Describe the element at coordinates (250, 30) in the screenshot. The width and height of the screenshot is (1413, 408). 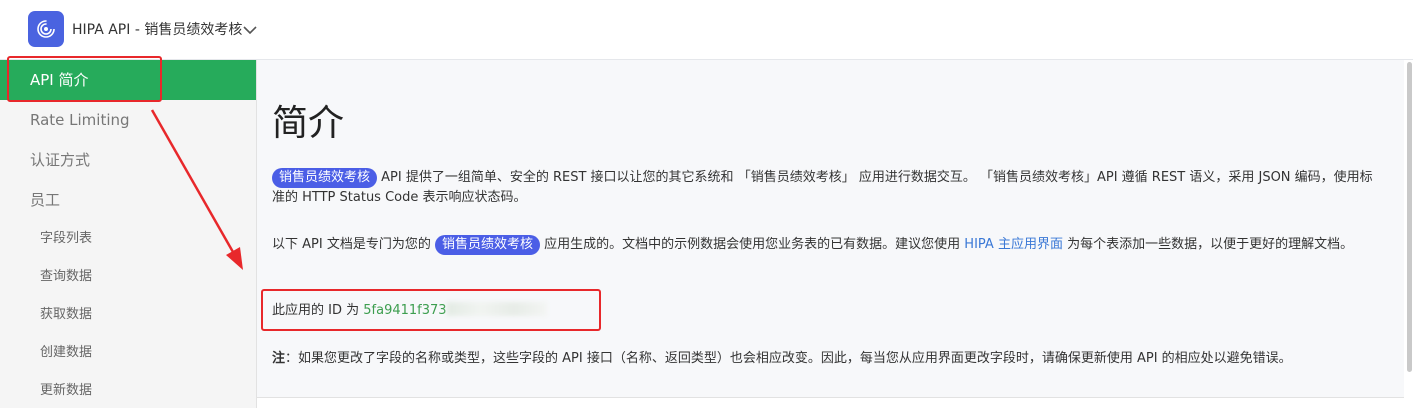
I see `chevron-down-icon` at that location.